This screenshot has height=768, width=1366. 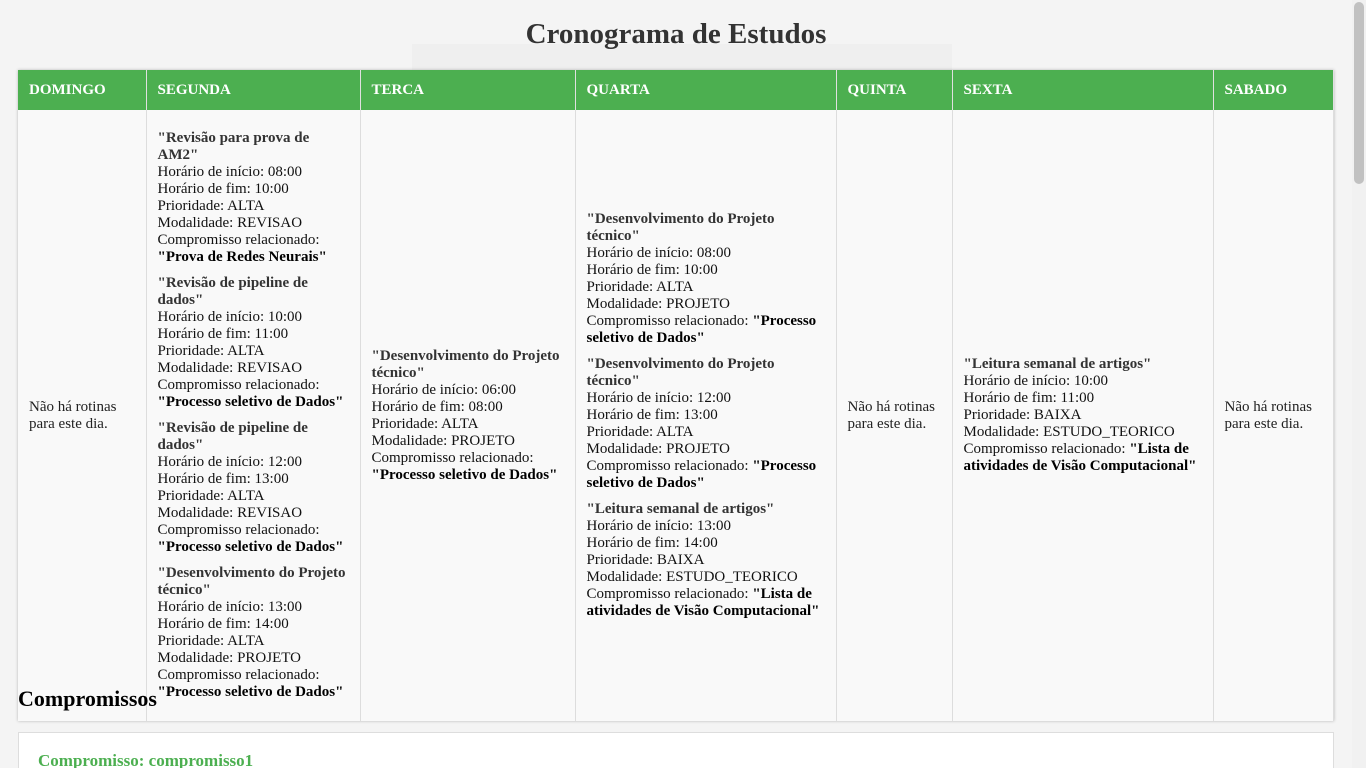 What do you see at coordinates (146, 759) in the screenshot?
I see `commitment-title: Compromisso: compromisso1` at bounding box center [146, 759].